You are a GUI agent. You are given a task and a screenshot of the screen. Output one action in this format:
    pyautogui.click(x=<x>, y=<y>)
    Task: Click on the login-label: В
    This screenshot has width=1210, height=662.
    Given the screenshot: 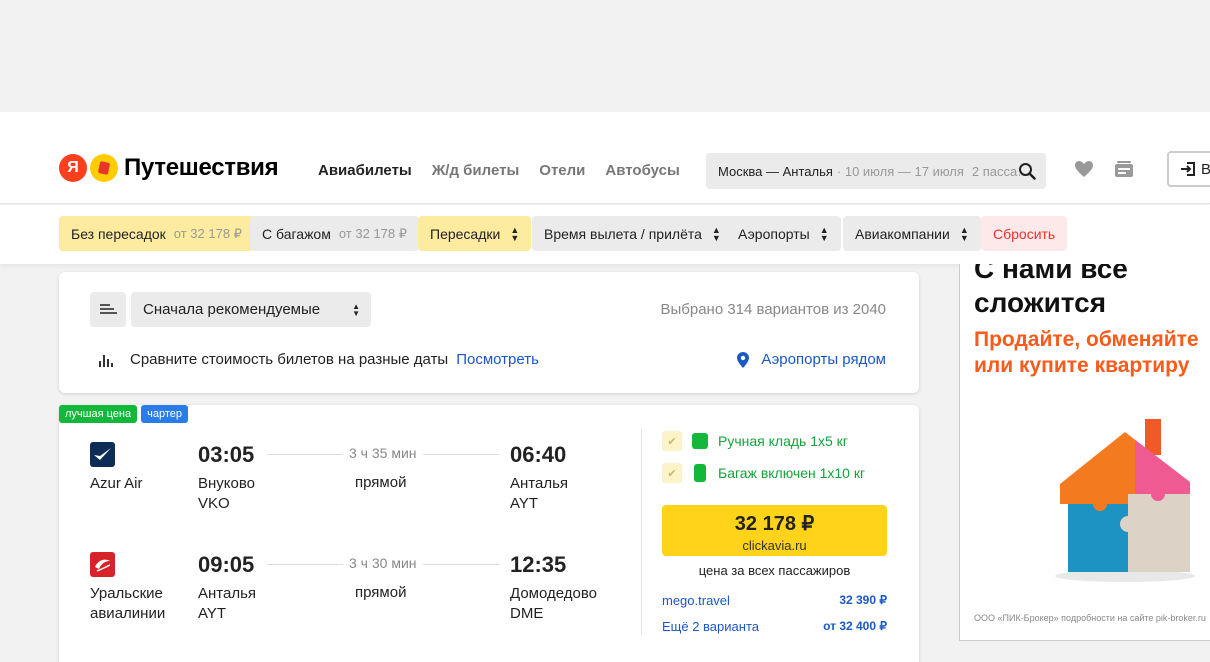 What is the action you would take?
    pyautogui.click(x=1205, y=169)
    